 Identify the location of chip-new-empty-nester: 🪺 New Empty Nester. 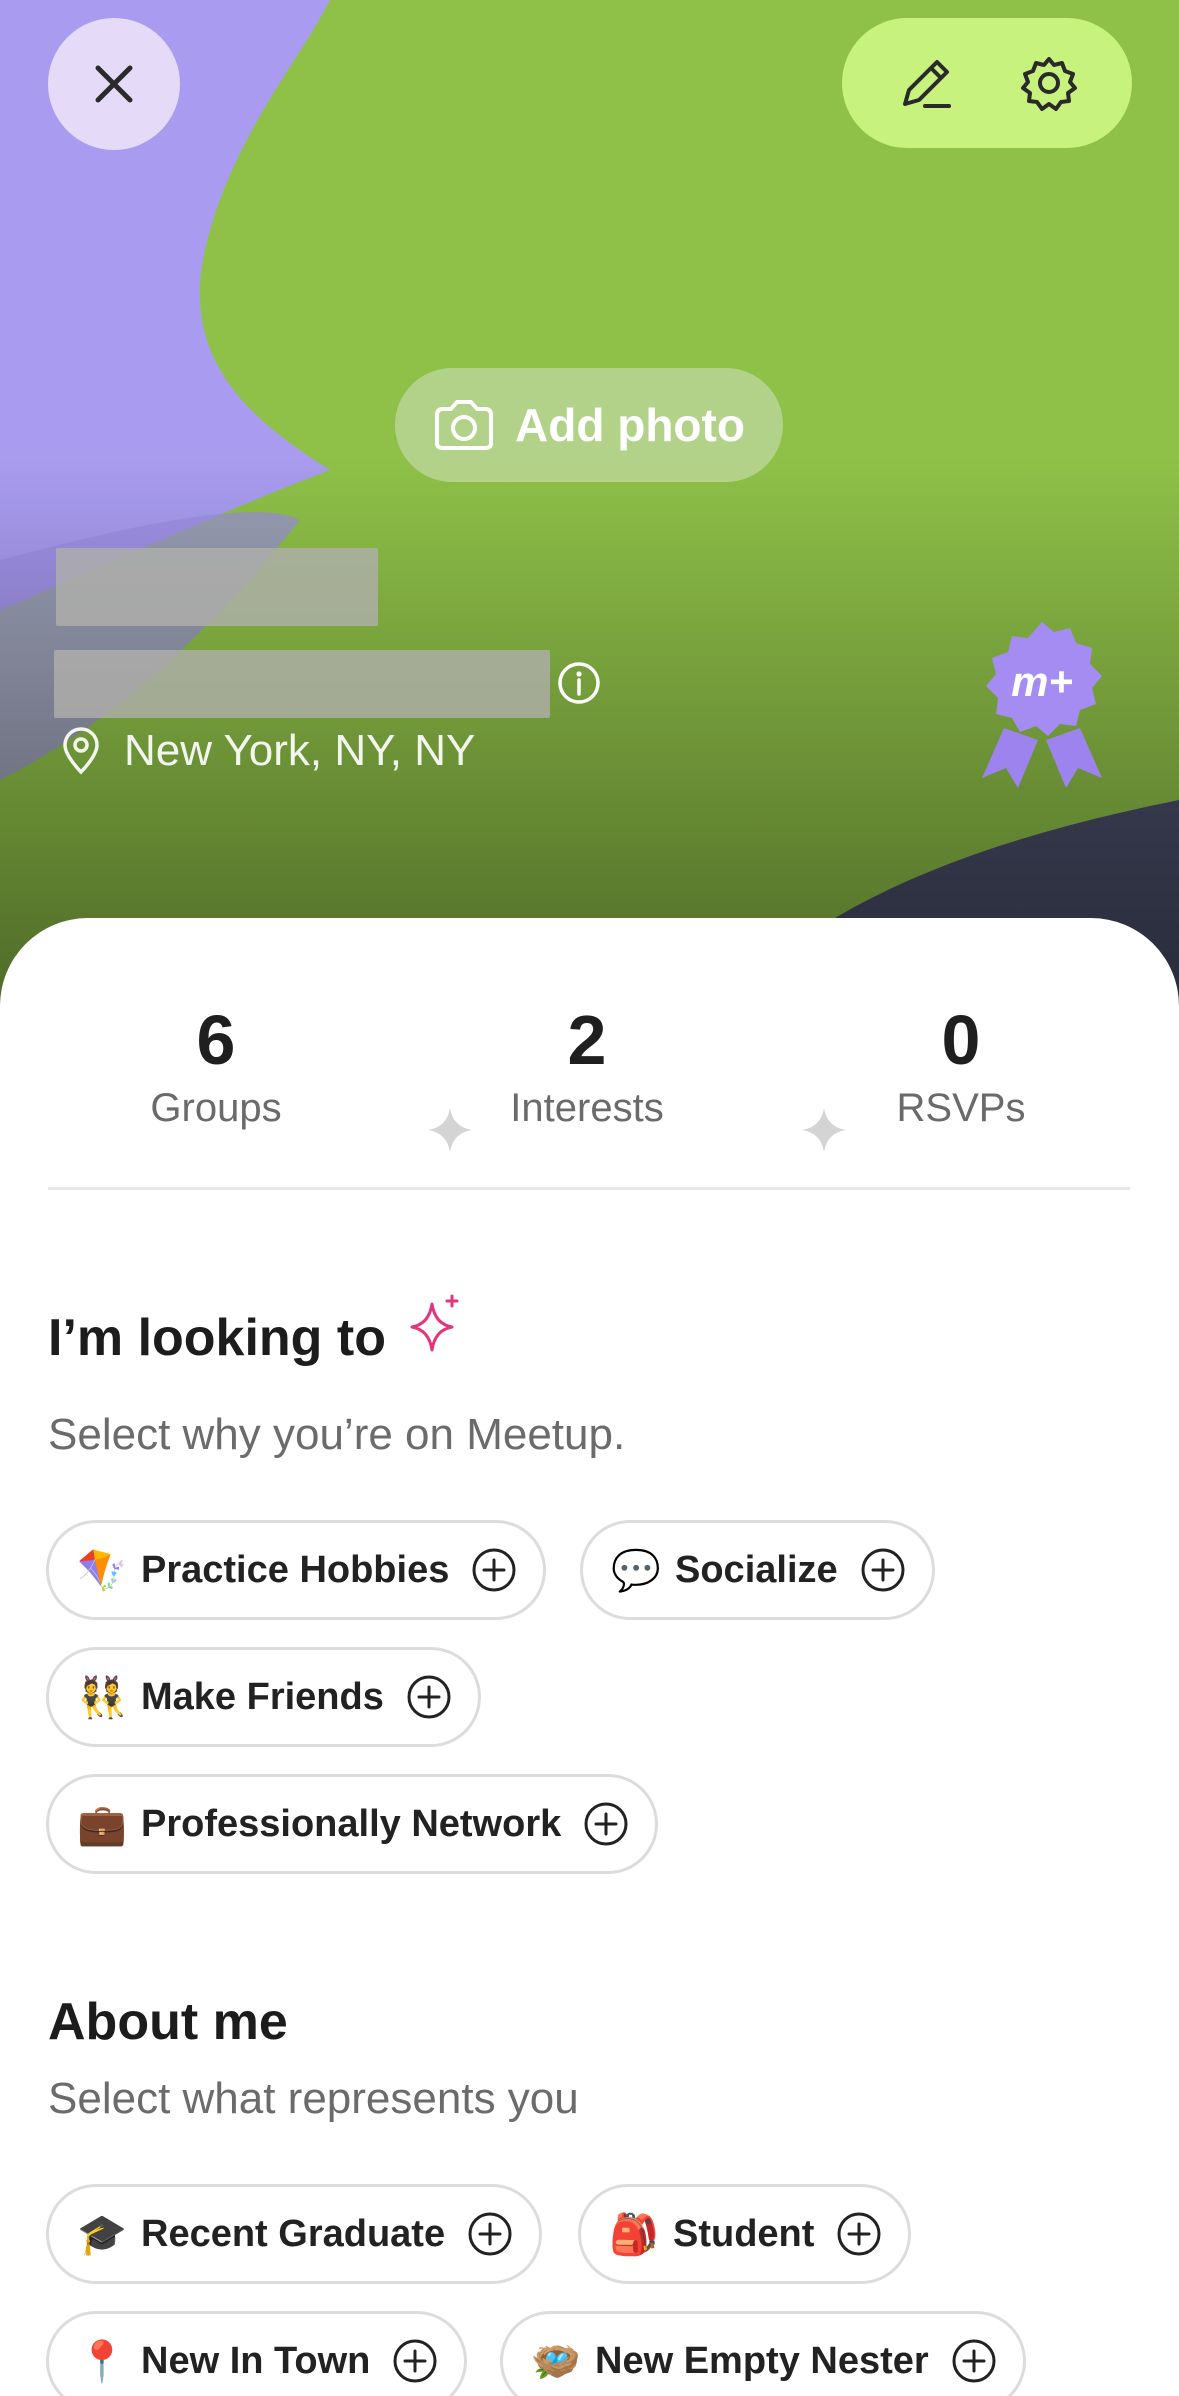
(763, 2353).